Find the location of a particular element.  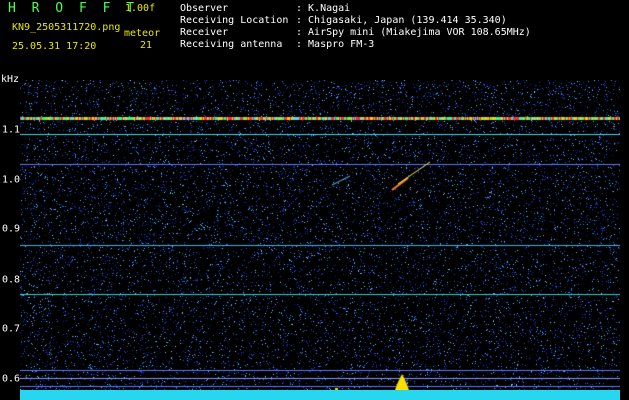

app-title: H R O F F T is located at coordinates (73, 8).